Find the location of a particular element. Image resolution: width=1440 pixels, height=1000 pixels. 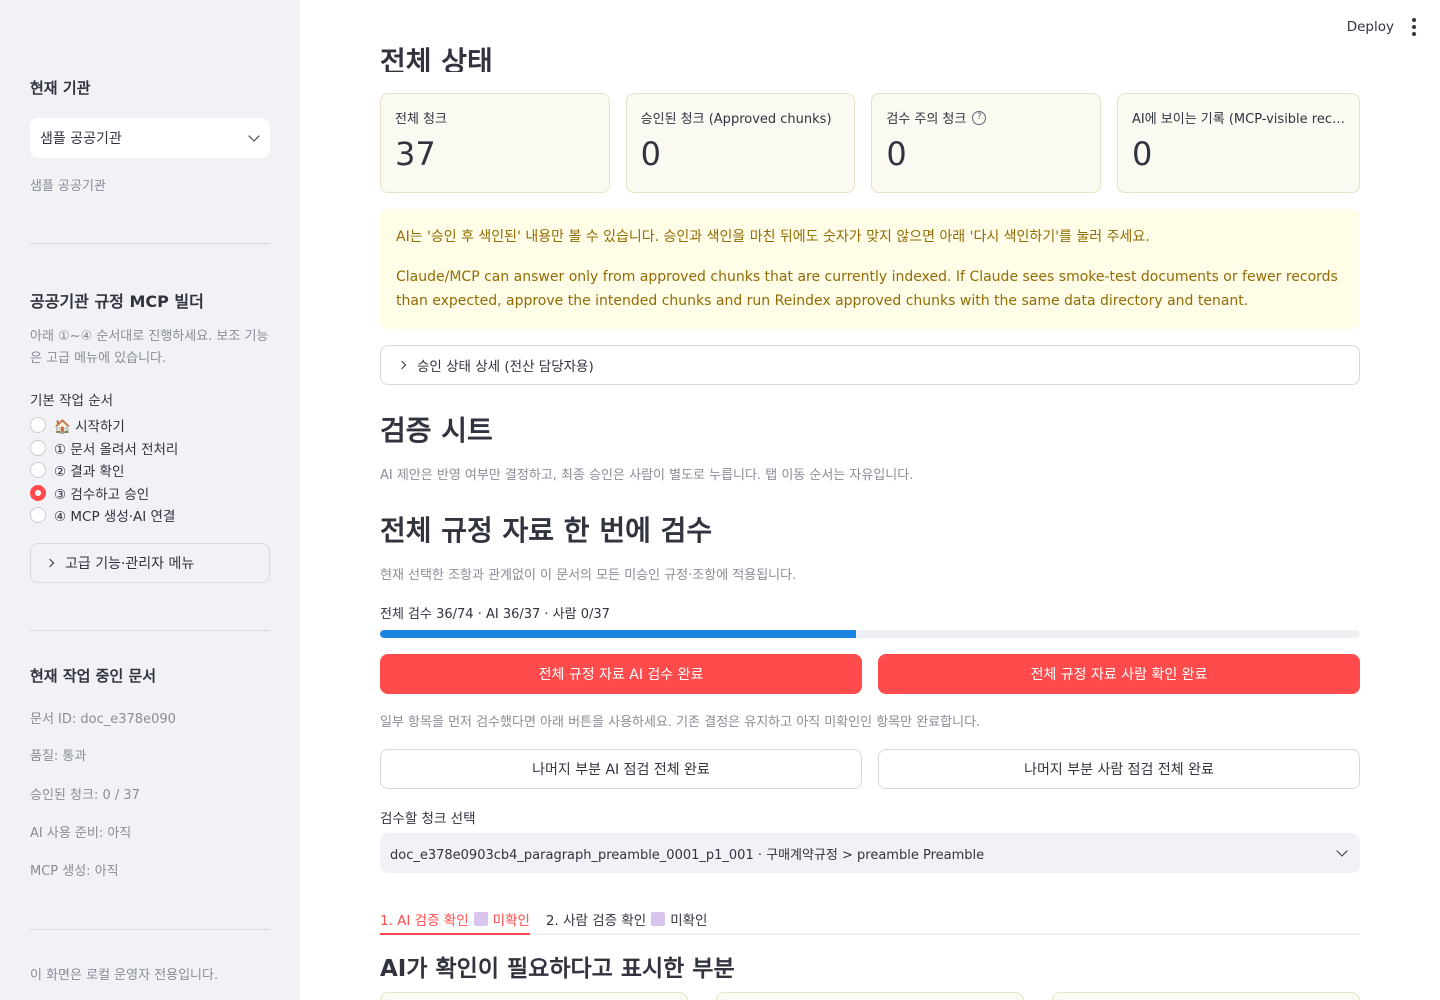

remaining-human-complete-button: 나머지 부분 사람 점검 전체 완료 is located at coordinates (1119, 769).